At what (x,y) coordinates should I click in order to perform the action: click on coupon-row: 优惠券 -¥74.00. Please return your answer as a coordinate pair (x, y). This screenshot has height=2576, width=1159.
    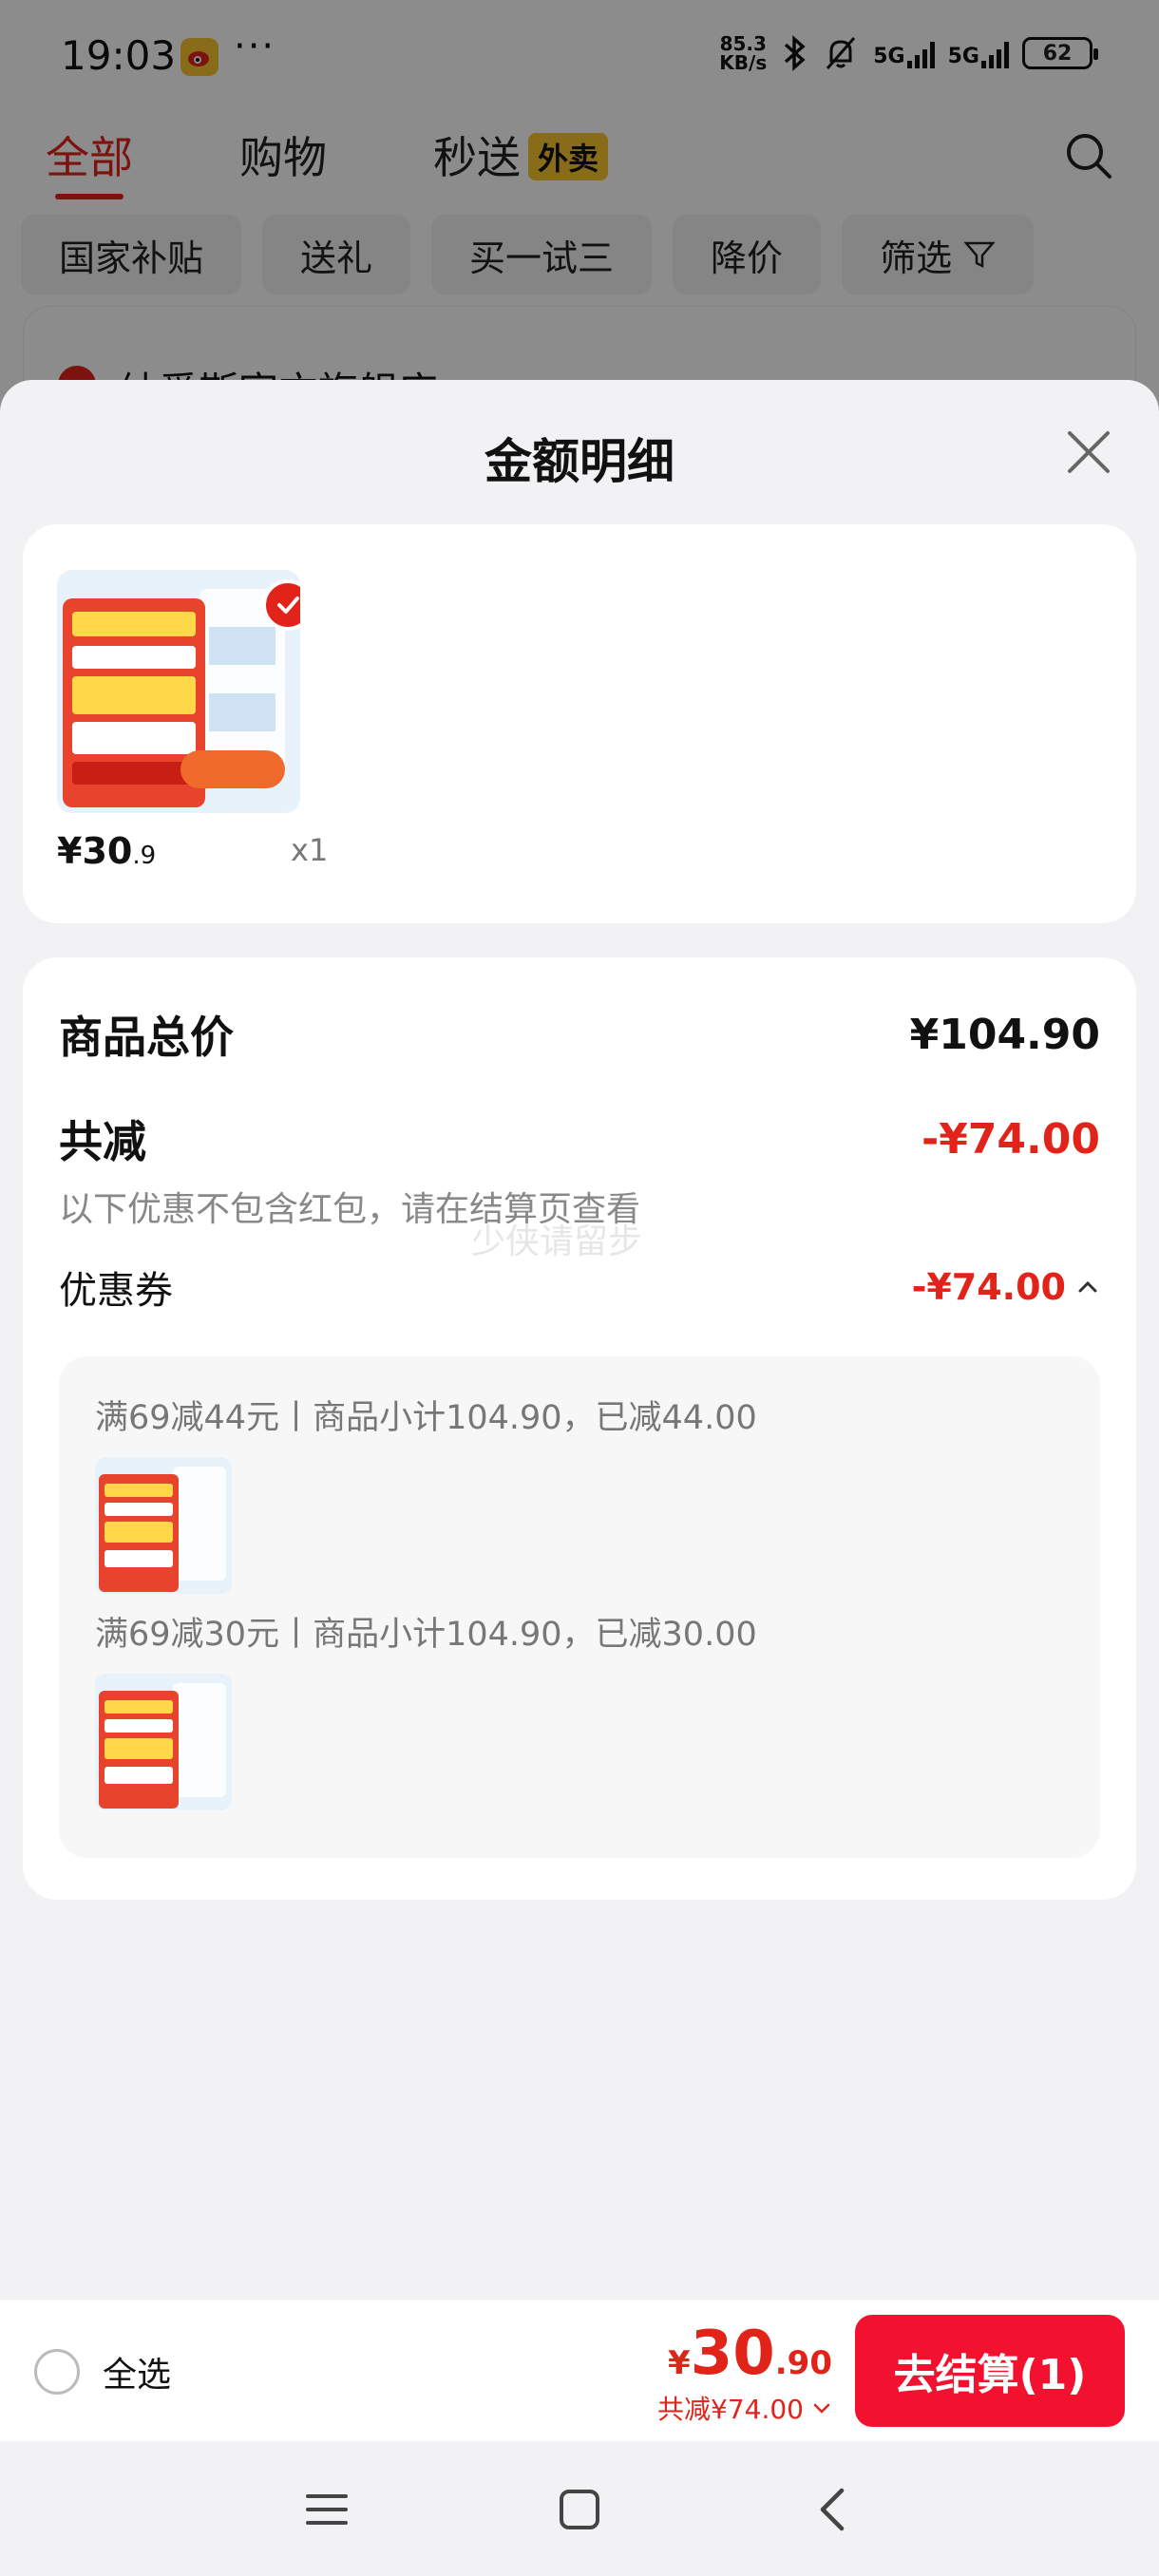
    Looking at the image, I should click on (579, 1287).